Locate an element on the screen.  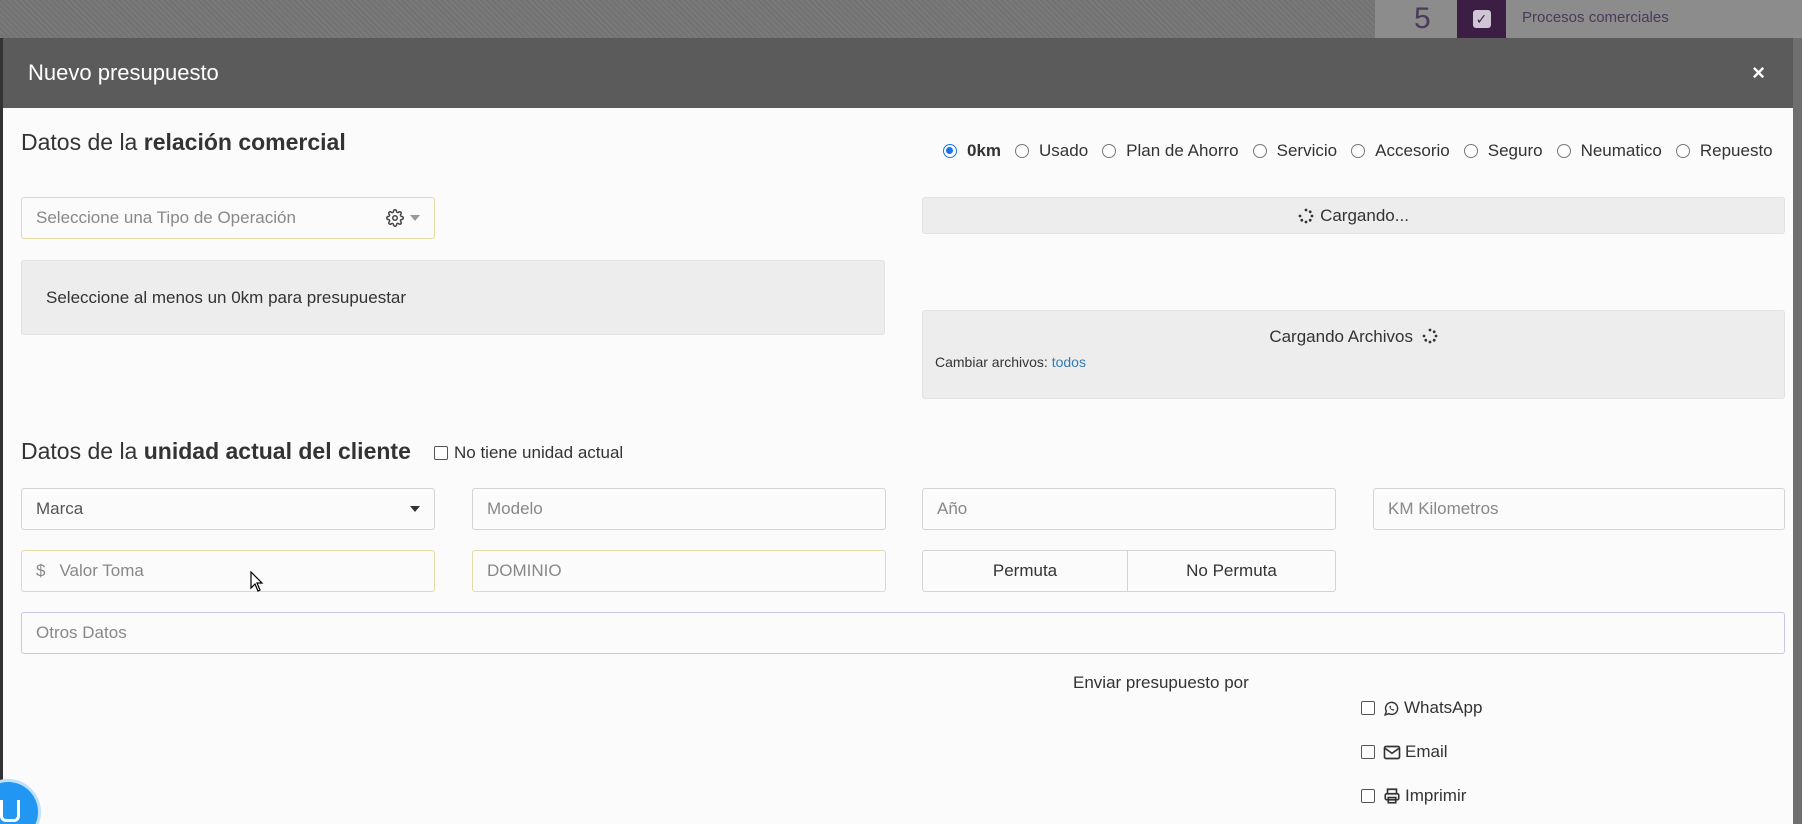
radio-option-repuesto: Repuesto is located at coordinates (1724, 151).